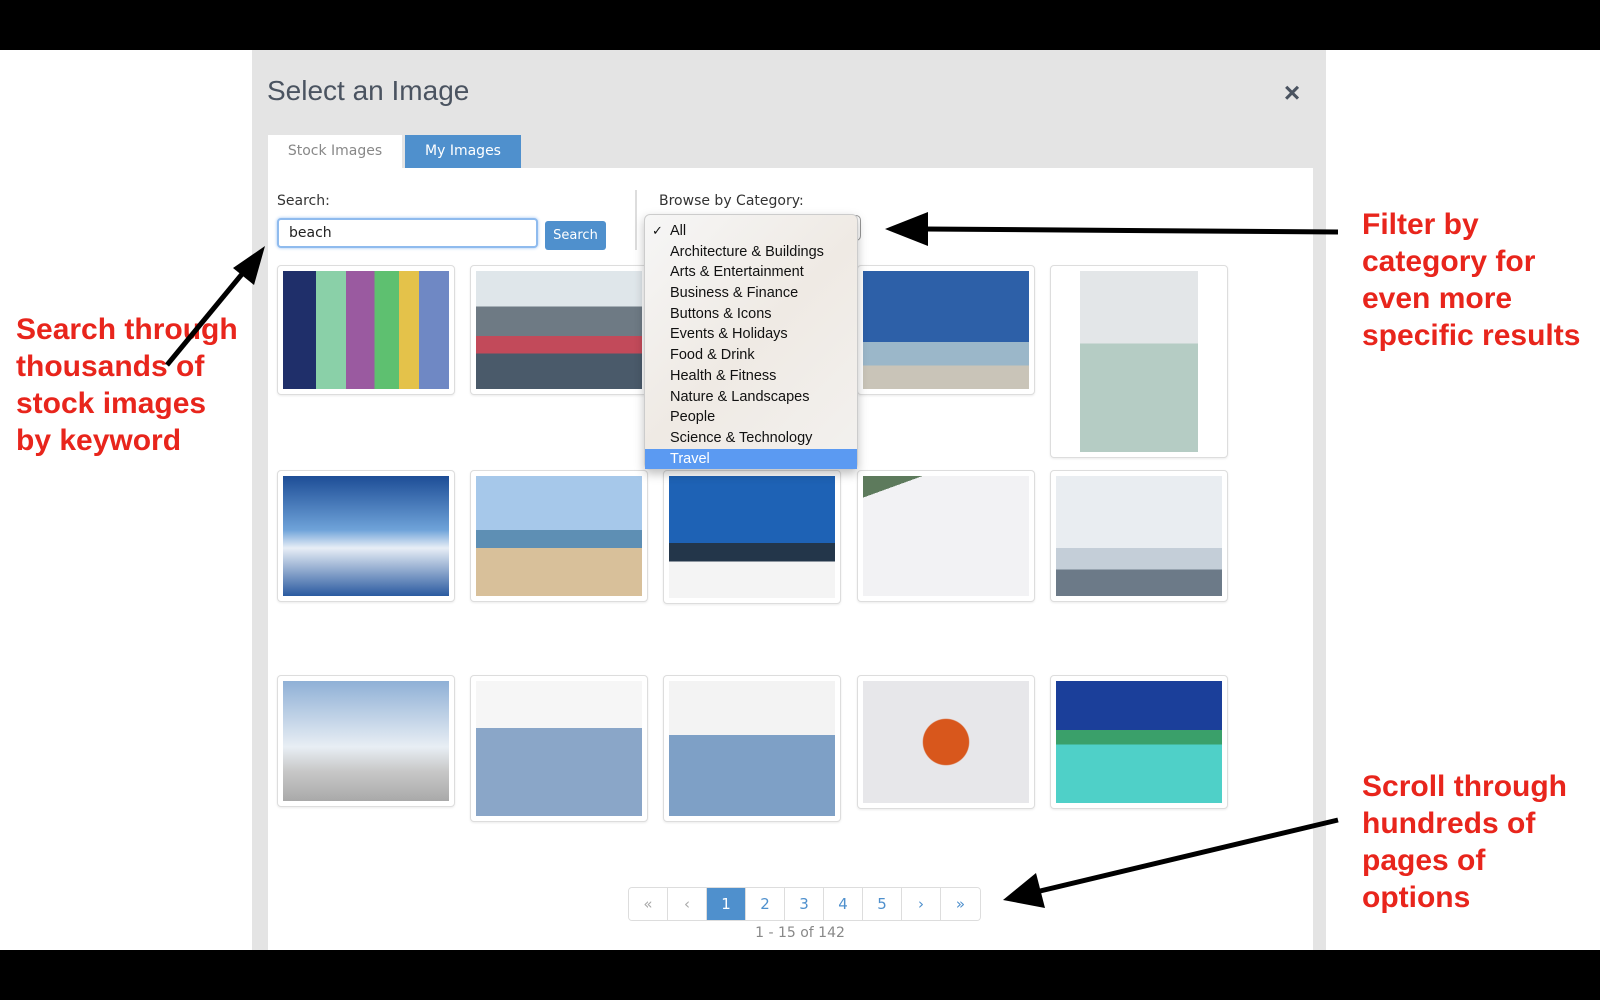 The height and width of the screenshot is (1000, 1600). What do you see at coordinates (726, 904) in the screenshot?
I see `page-button-1: 1` at bounding box center [726, 904].